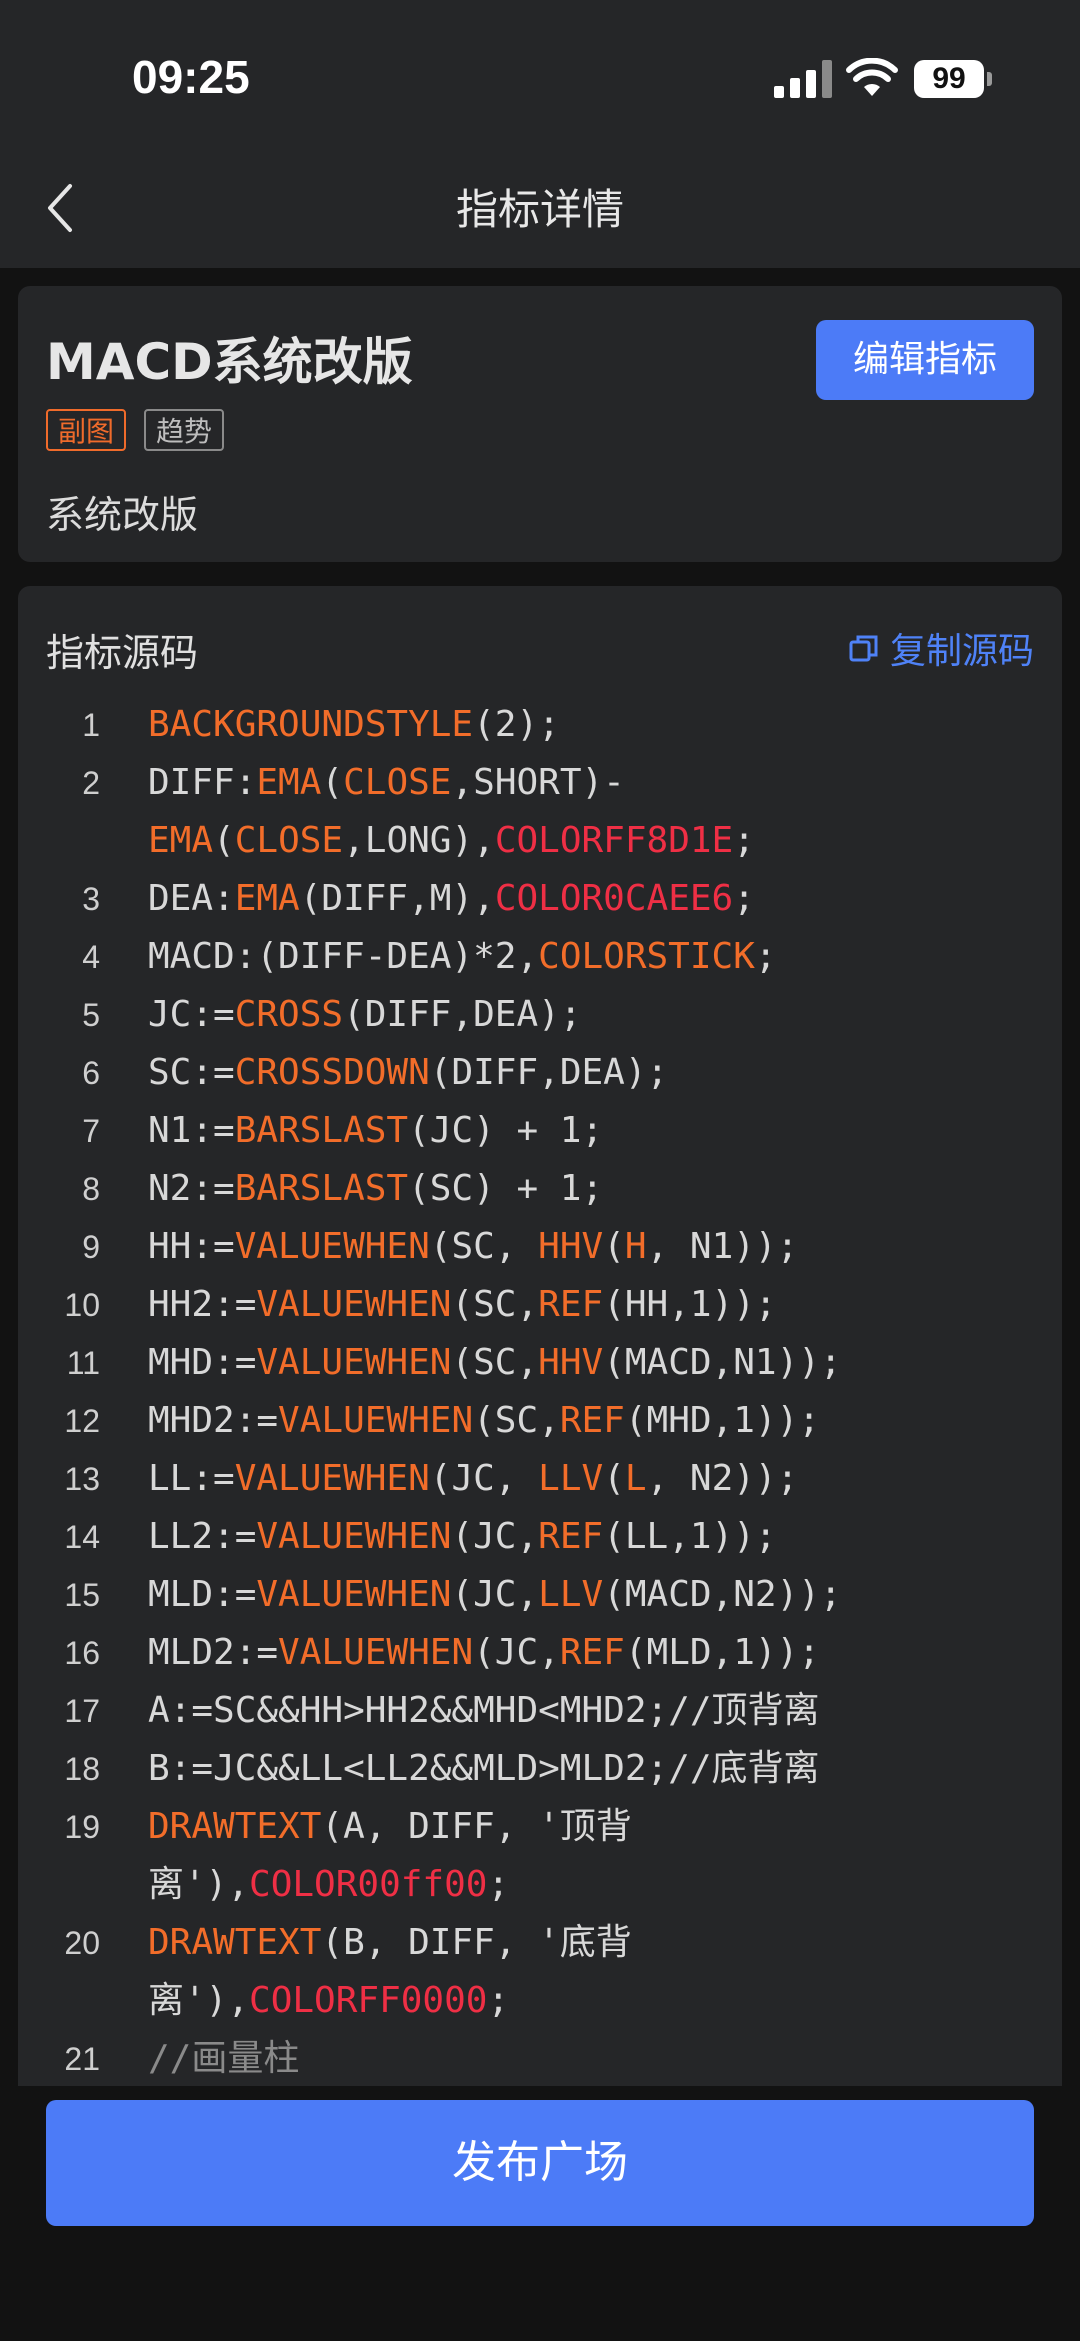 Image resolution: width=1080 pixels, height=2341 pixels. Describe the element at coordinates (863, 648) in the screenshot. I see `copy-icon` at that location.